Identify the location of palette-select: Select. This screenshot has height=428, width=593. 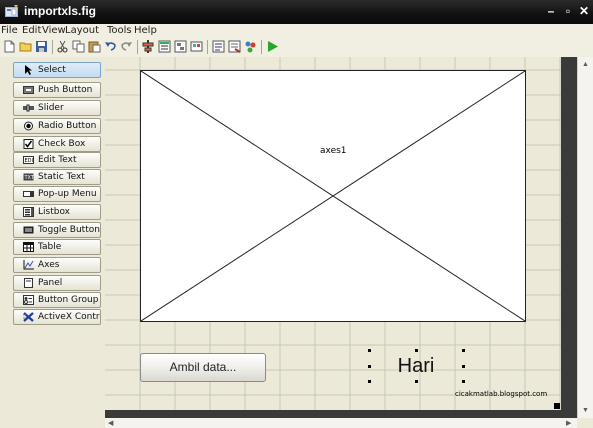
(57, 70).